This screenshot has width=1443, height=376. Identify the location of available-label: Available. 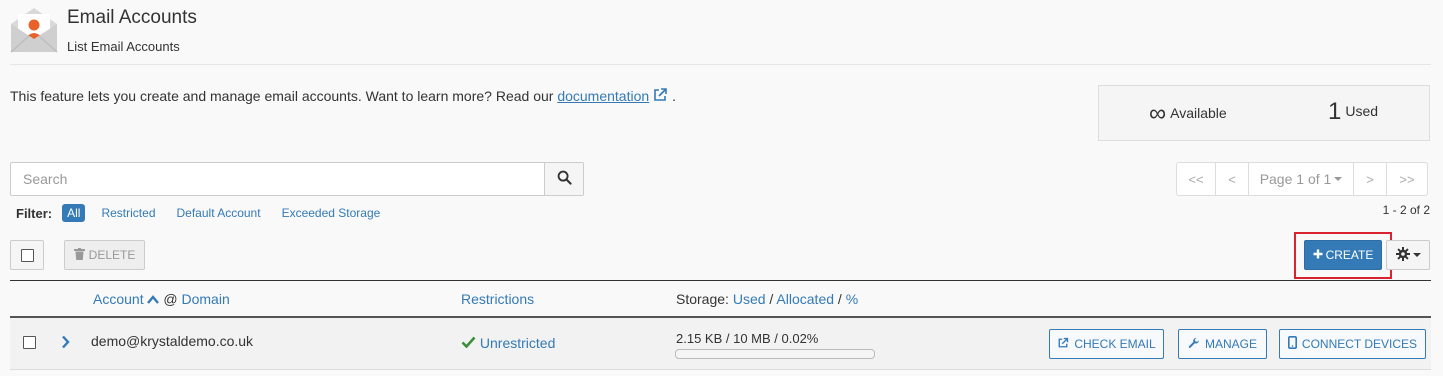
(1198, 113).